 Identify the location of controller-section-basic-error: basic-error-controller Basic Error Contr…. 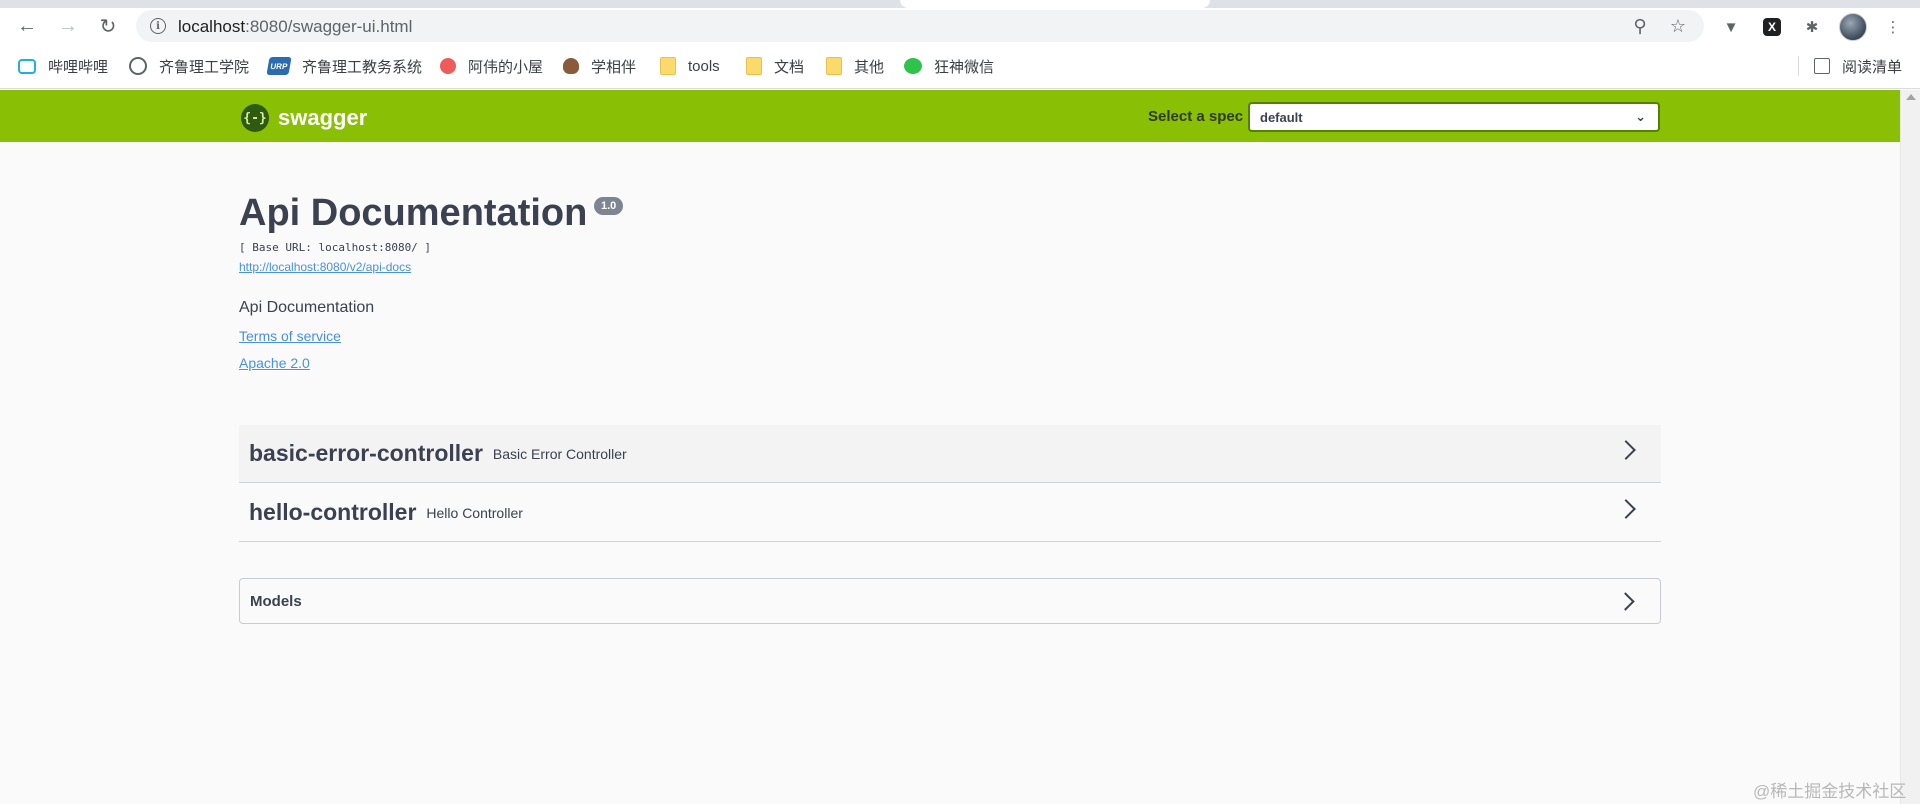
(950, 454).